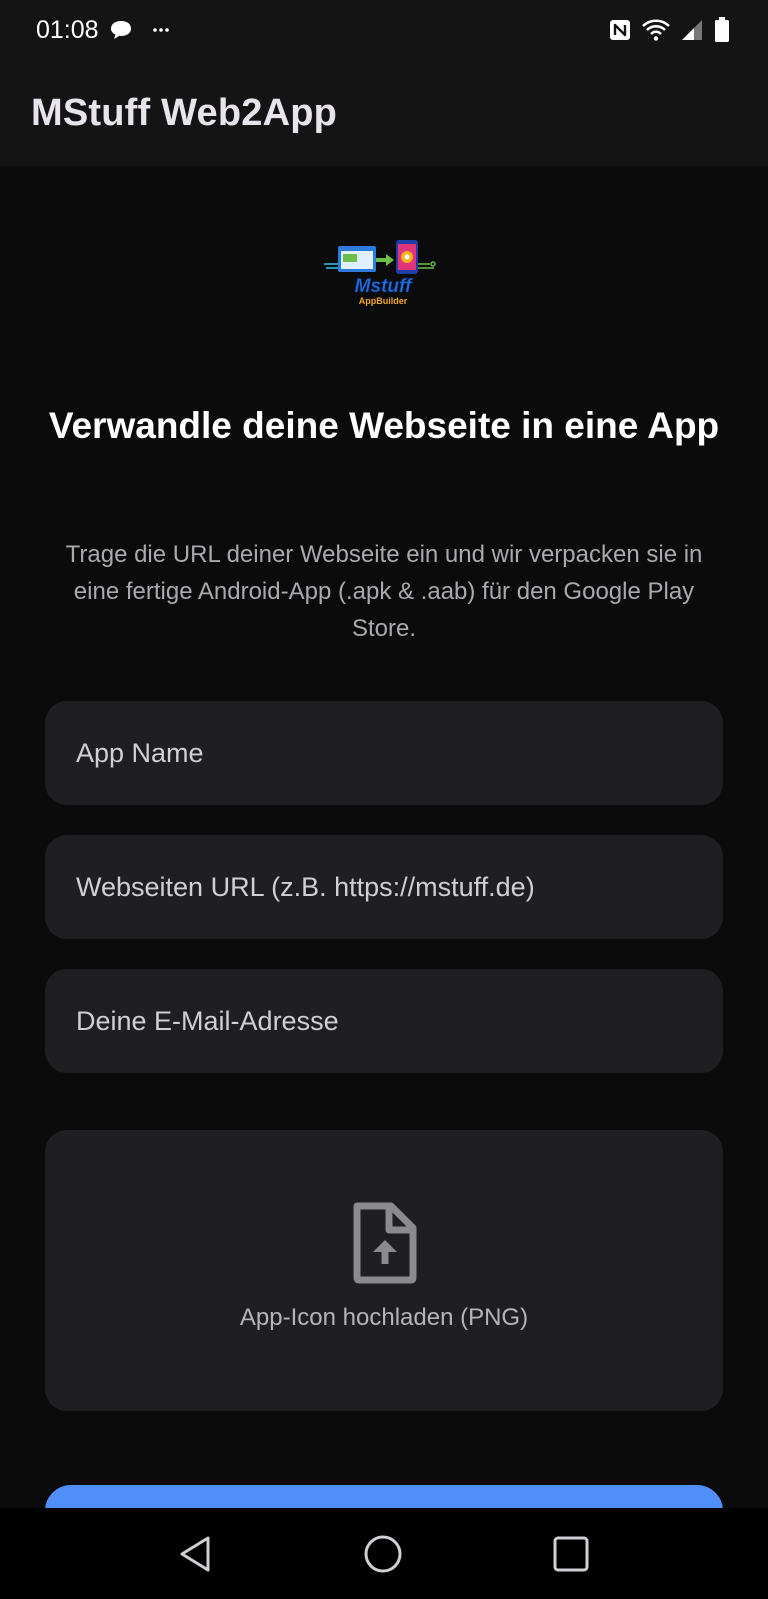  I want to click on app-name-field, so click(384, 753).